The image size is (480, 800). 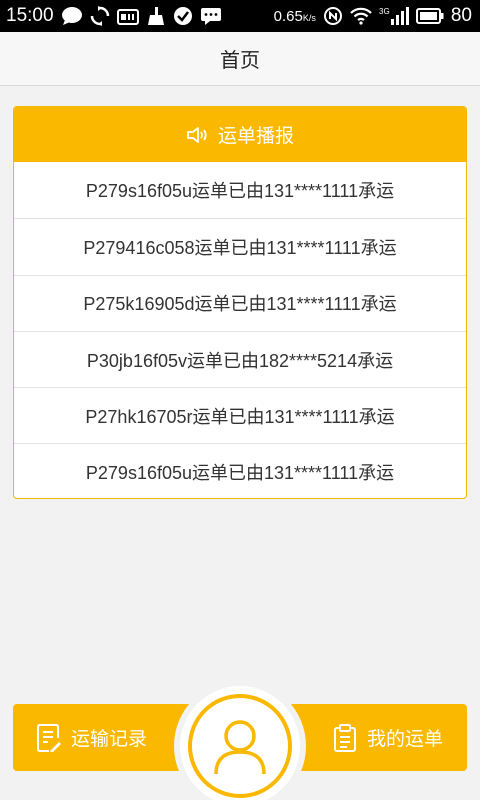 What do you see at coordinates (100, 16) in the screenshot?
I see `sync-icon` at bounding box center [100, 16].